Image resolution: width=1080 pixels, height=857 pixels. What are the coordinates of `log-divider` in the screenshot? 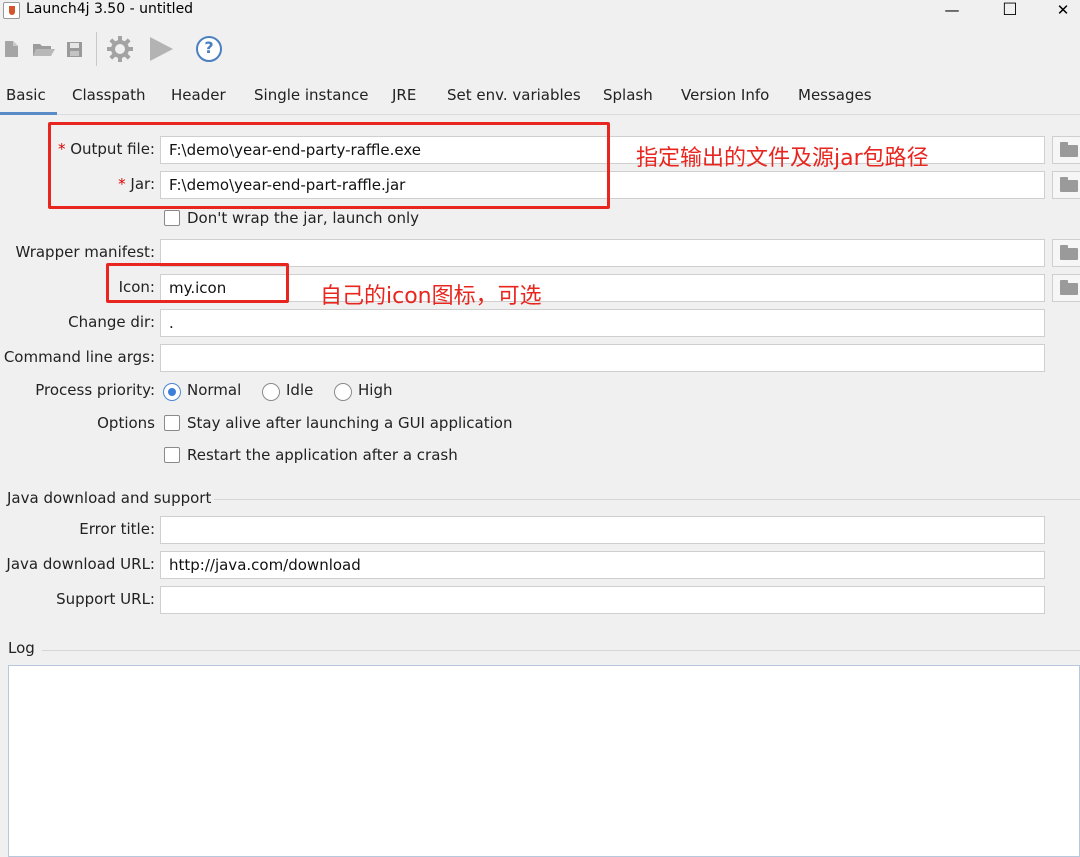 It's located at (561, 650).